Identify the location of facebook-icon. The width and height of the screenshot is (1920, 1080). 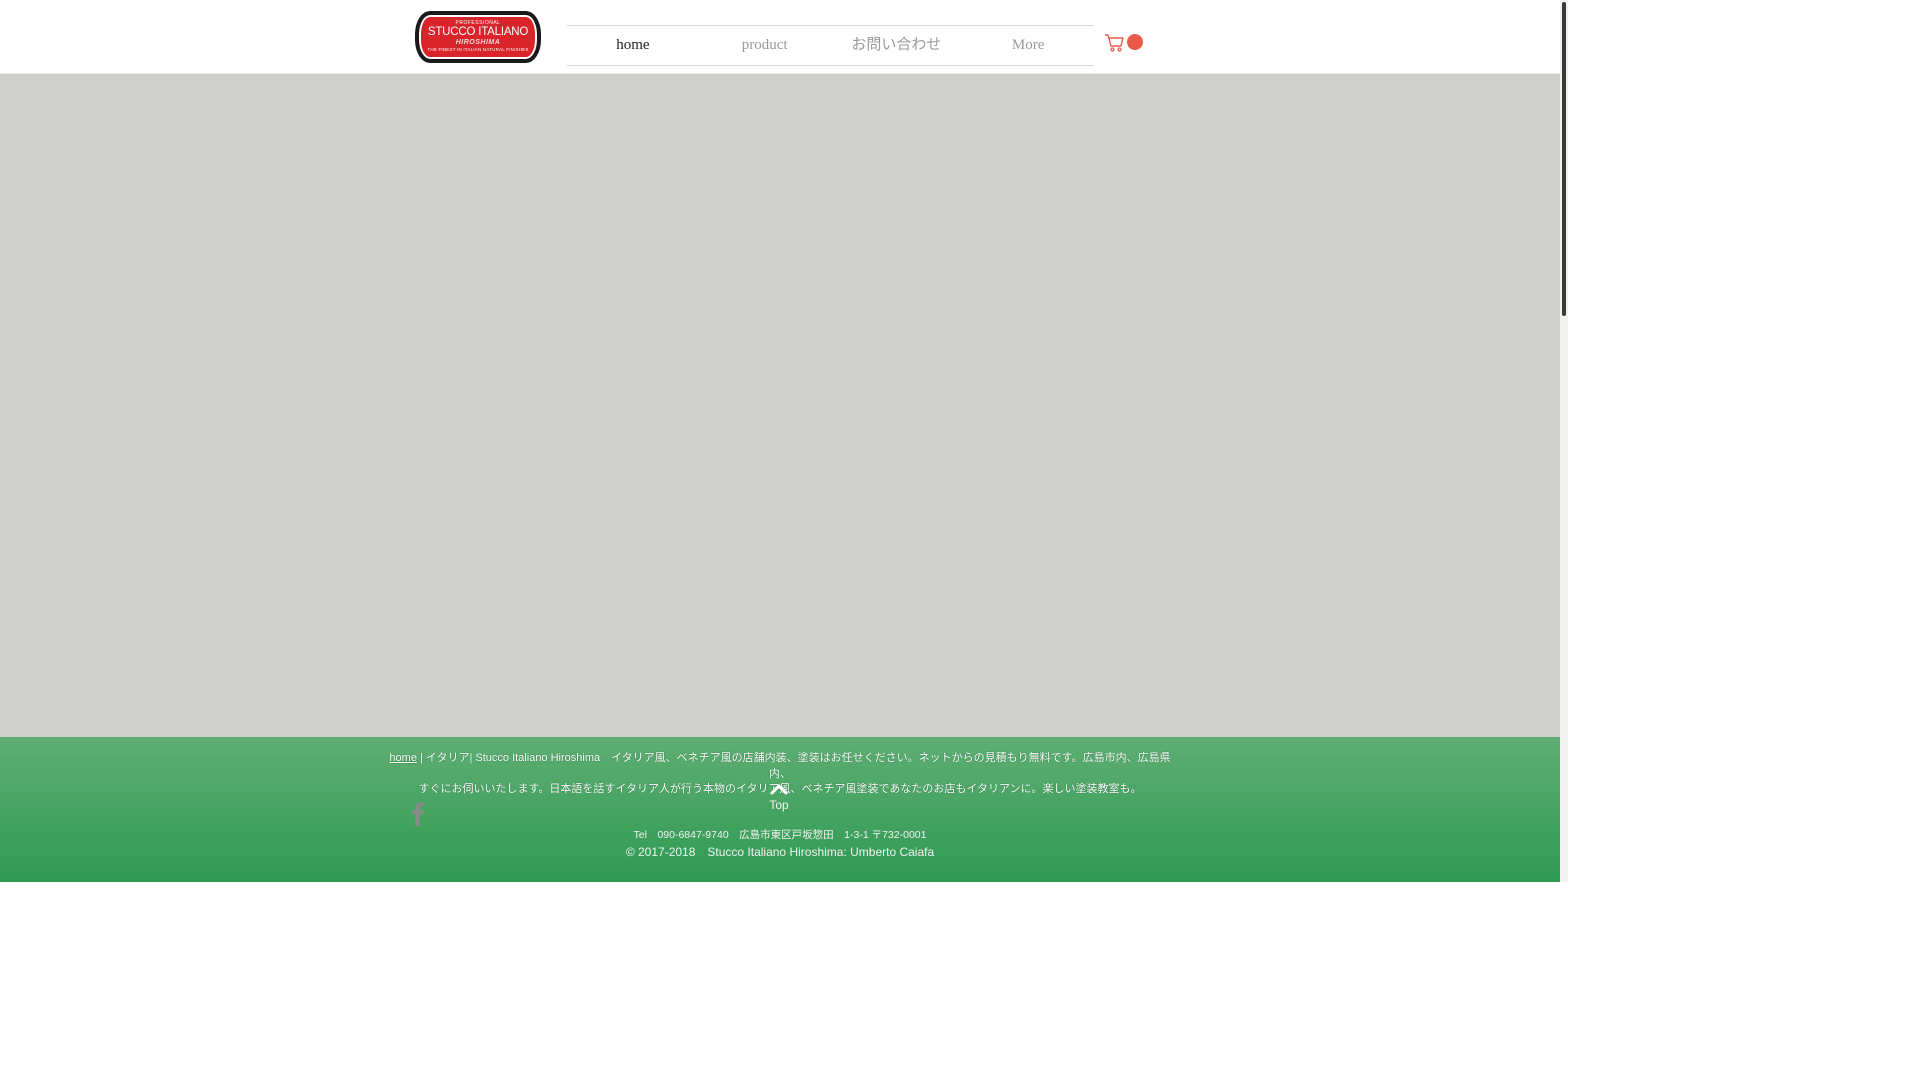
(417, 814).